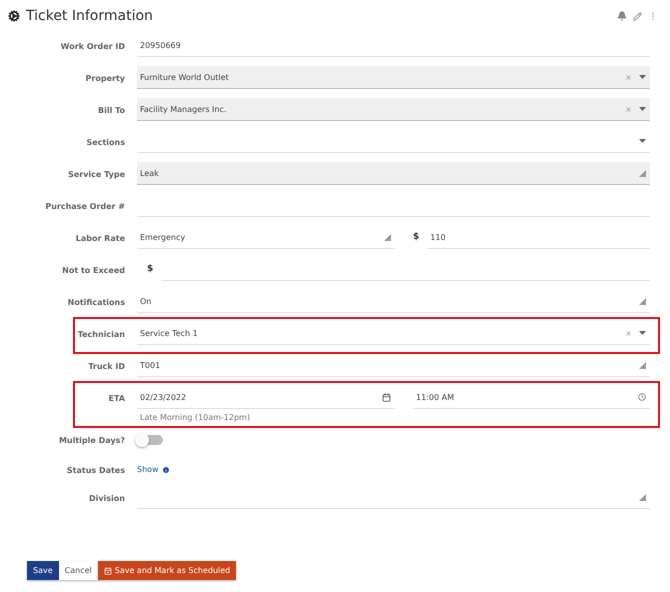 The image size is (670, 592). What do you see at coordinates (85, 206) in the screenshot?
I see `field-label: Purchase Order #` at bounding box center [85, 206].